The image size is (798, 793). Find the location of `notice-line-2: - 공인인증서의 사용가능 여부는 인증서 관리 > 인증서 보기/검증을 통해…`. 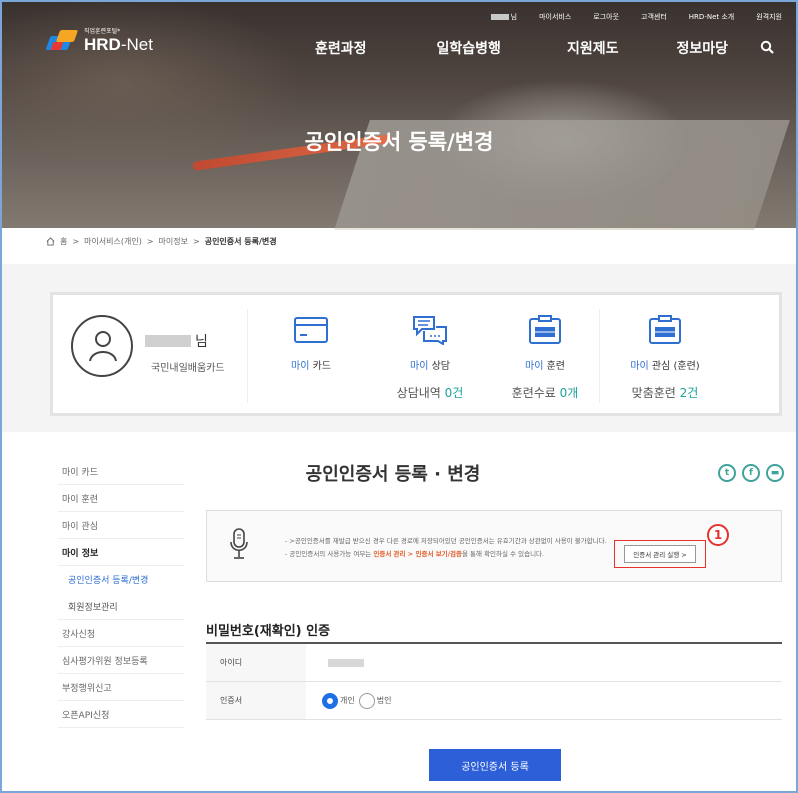

notice-line-2: - 공인인증서의 사용가능 여부는 인증서 관리 > 인증서 보기/검증을 통해… is located at coordinates (415, 554).